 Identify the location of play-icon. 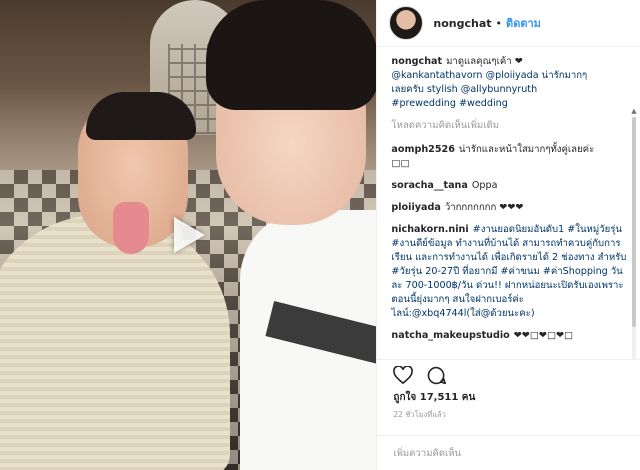
(189, 235).